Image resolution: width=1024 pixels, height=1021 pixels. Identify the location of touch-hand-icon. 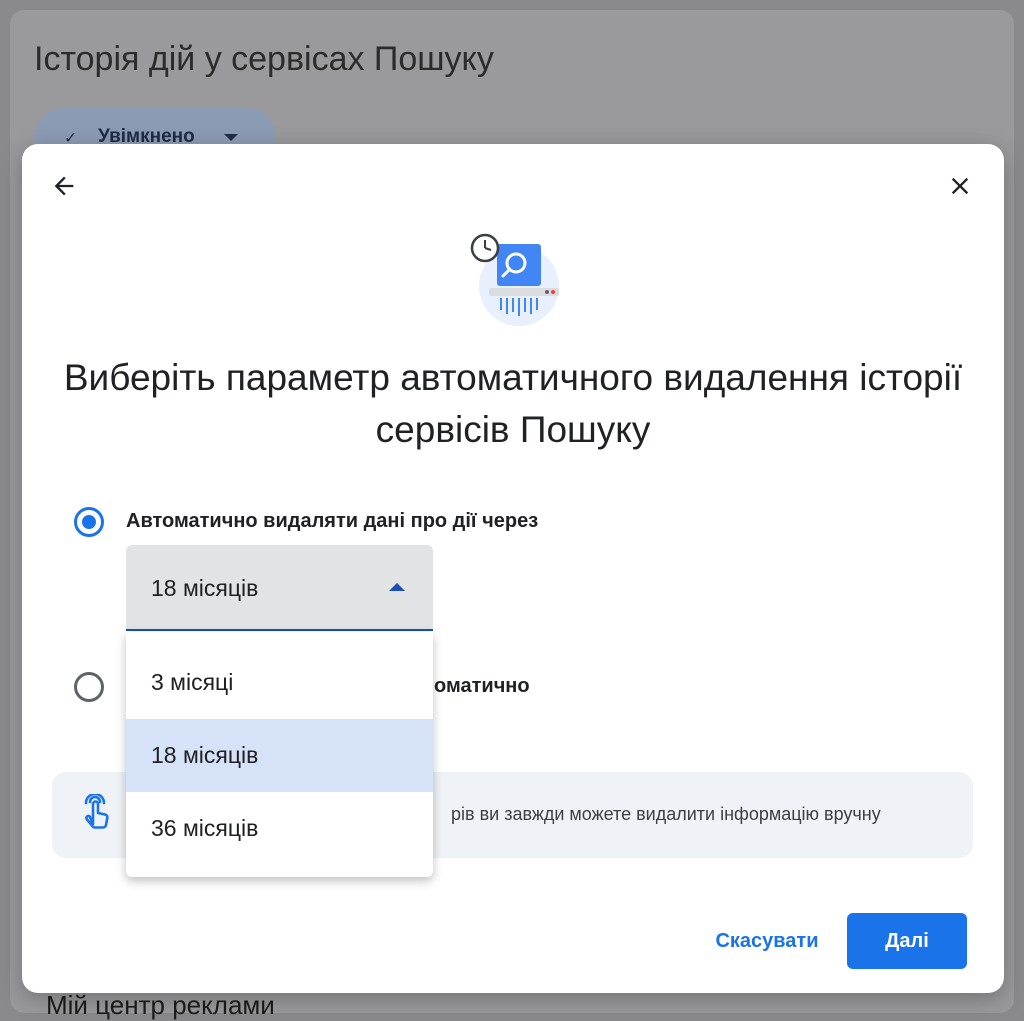
(96, 811).